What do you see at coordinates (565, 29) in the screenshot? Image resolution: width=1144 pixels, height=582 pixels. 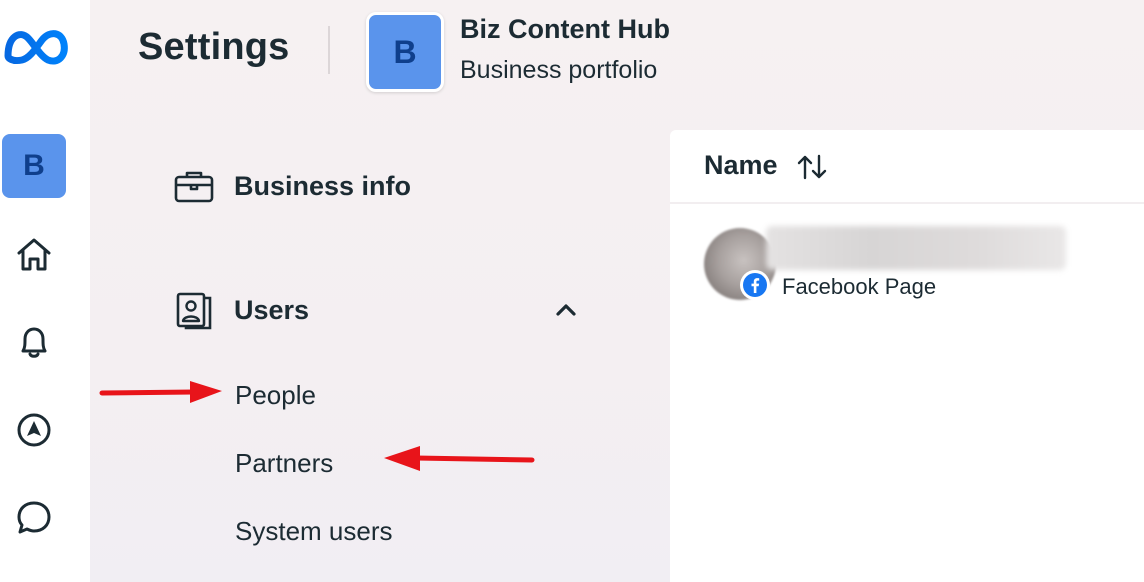 I see `portfolio-name: Biz Content Hub` at bounding box center [565, 29].